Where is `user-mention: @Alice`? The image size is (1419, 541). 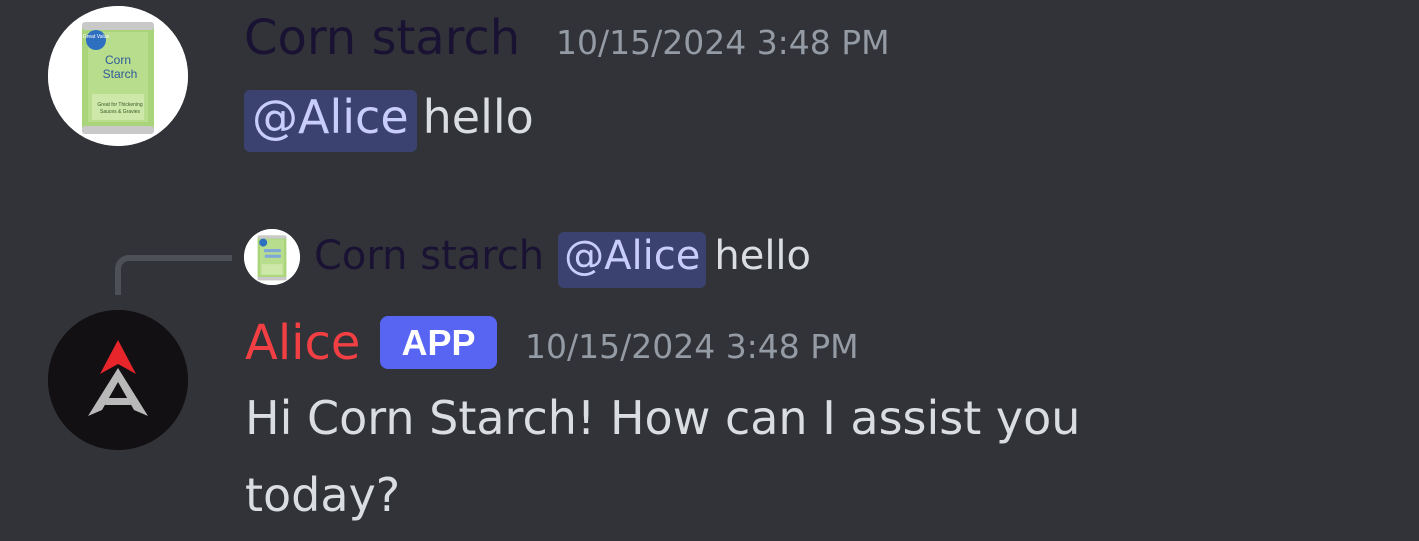 user-mention: @Alice is located at coordinates (330, 121).